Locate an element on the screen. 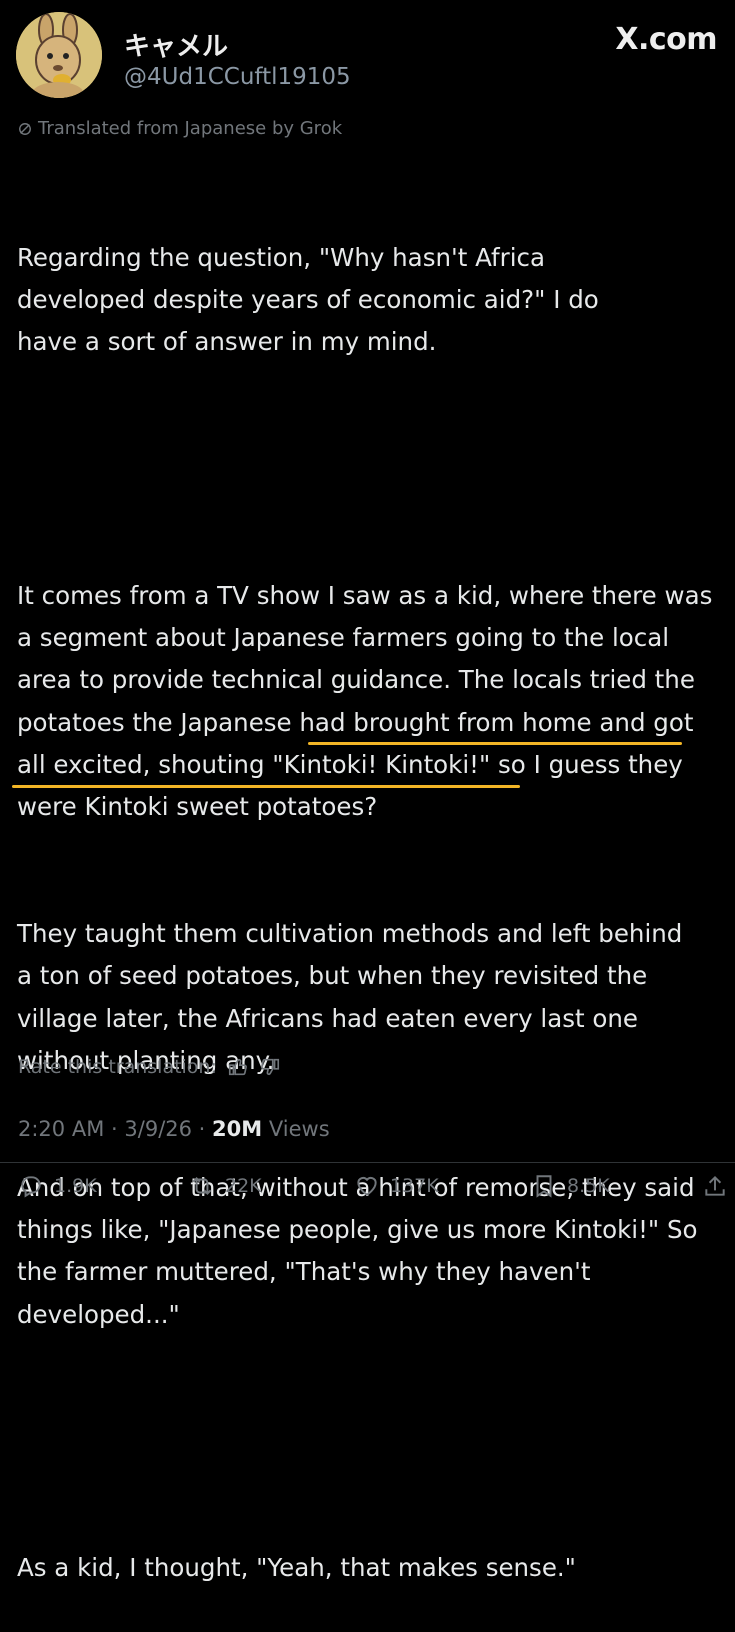 This screenshot has height=1632, width=735. brand-watermark: X.com is located at coordinates (666, 39).